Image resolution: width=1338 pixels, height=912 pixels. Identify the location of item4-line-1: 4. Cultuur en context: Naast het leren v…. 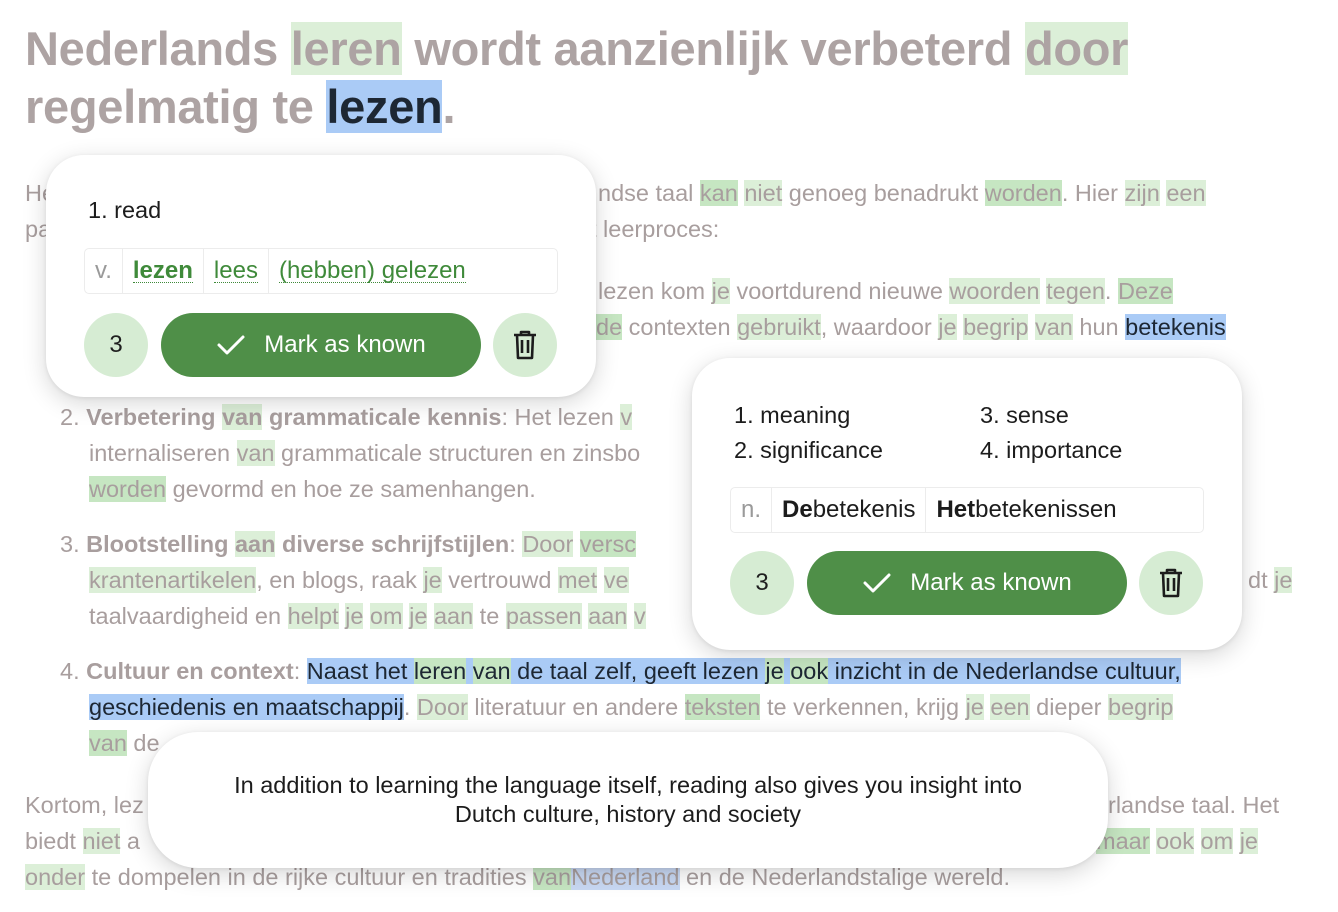
(620, 671).